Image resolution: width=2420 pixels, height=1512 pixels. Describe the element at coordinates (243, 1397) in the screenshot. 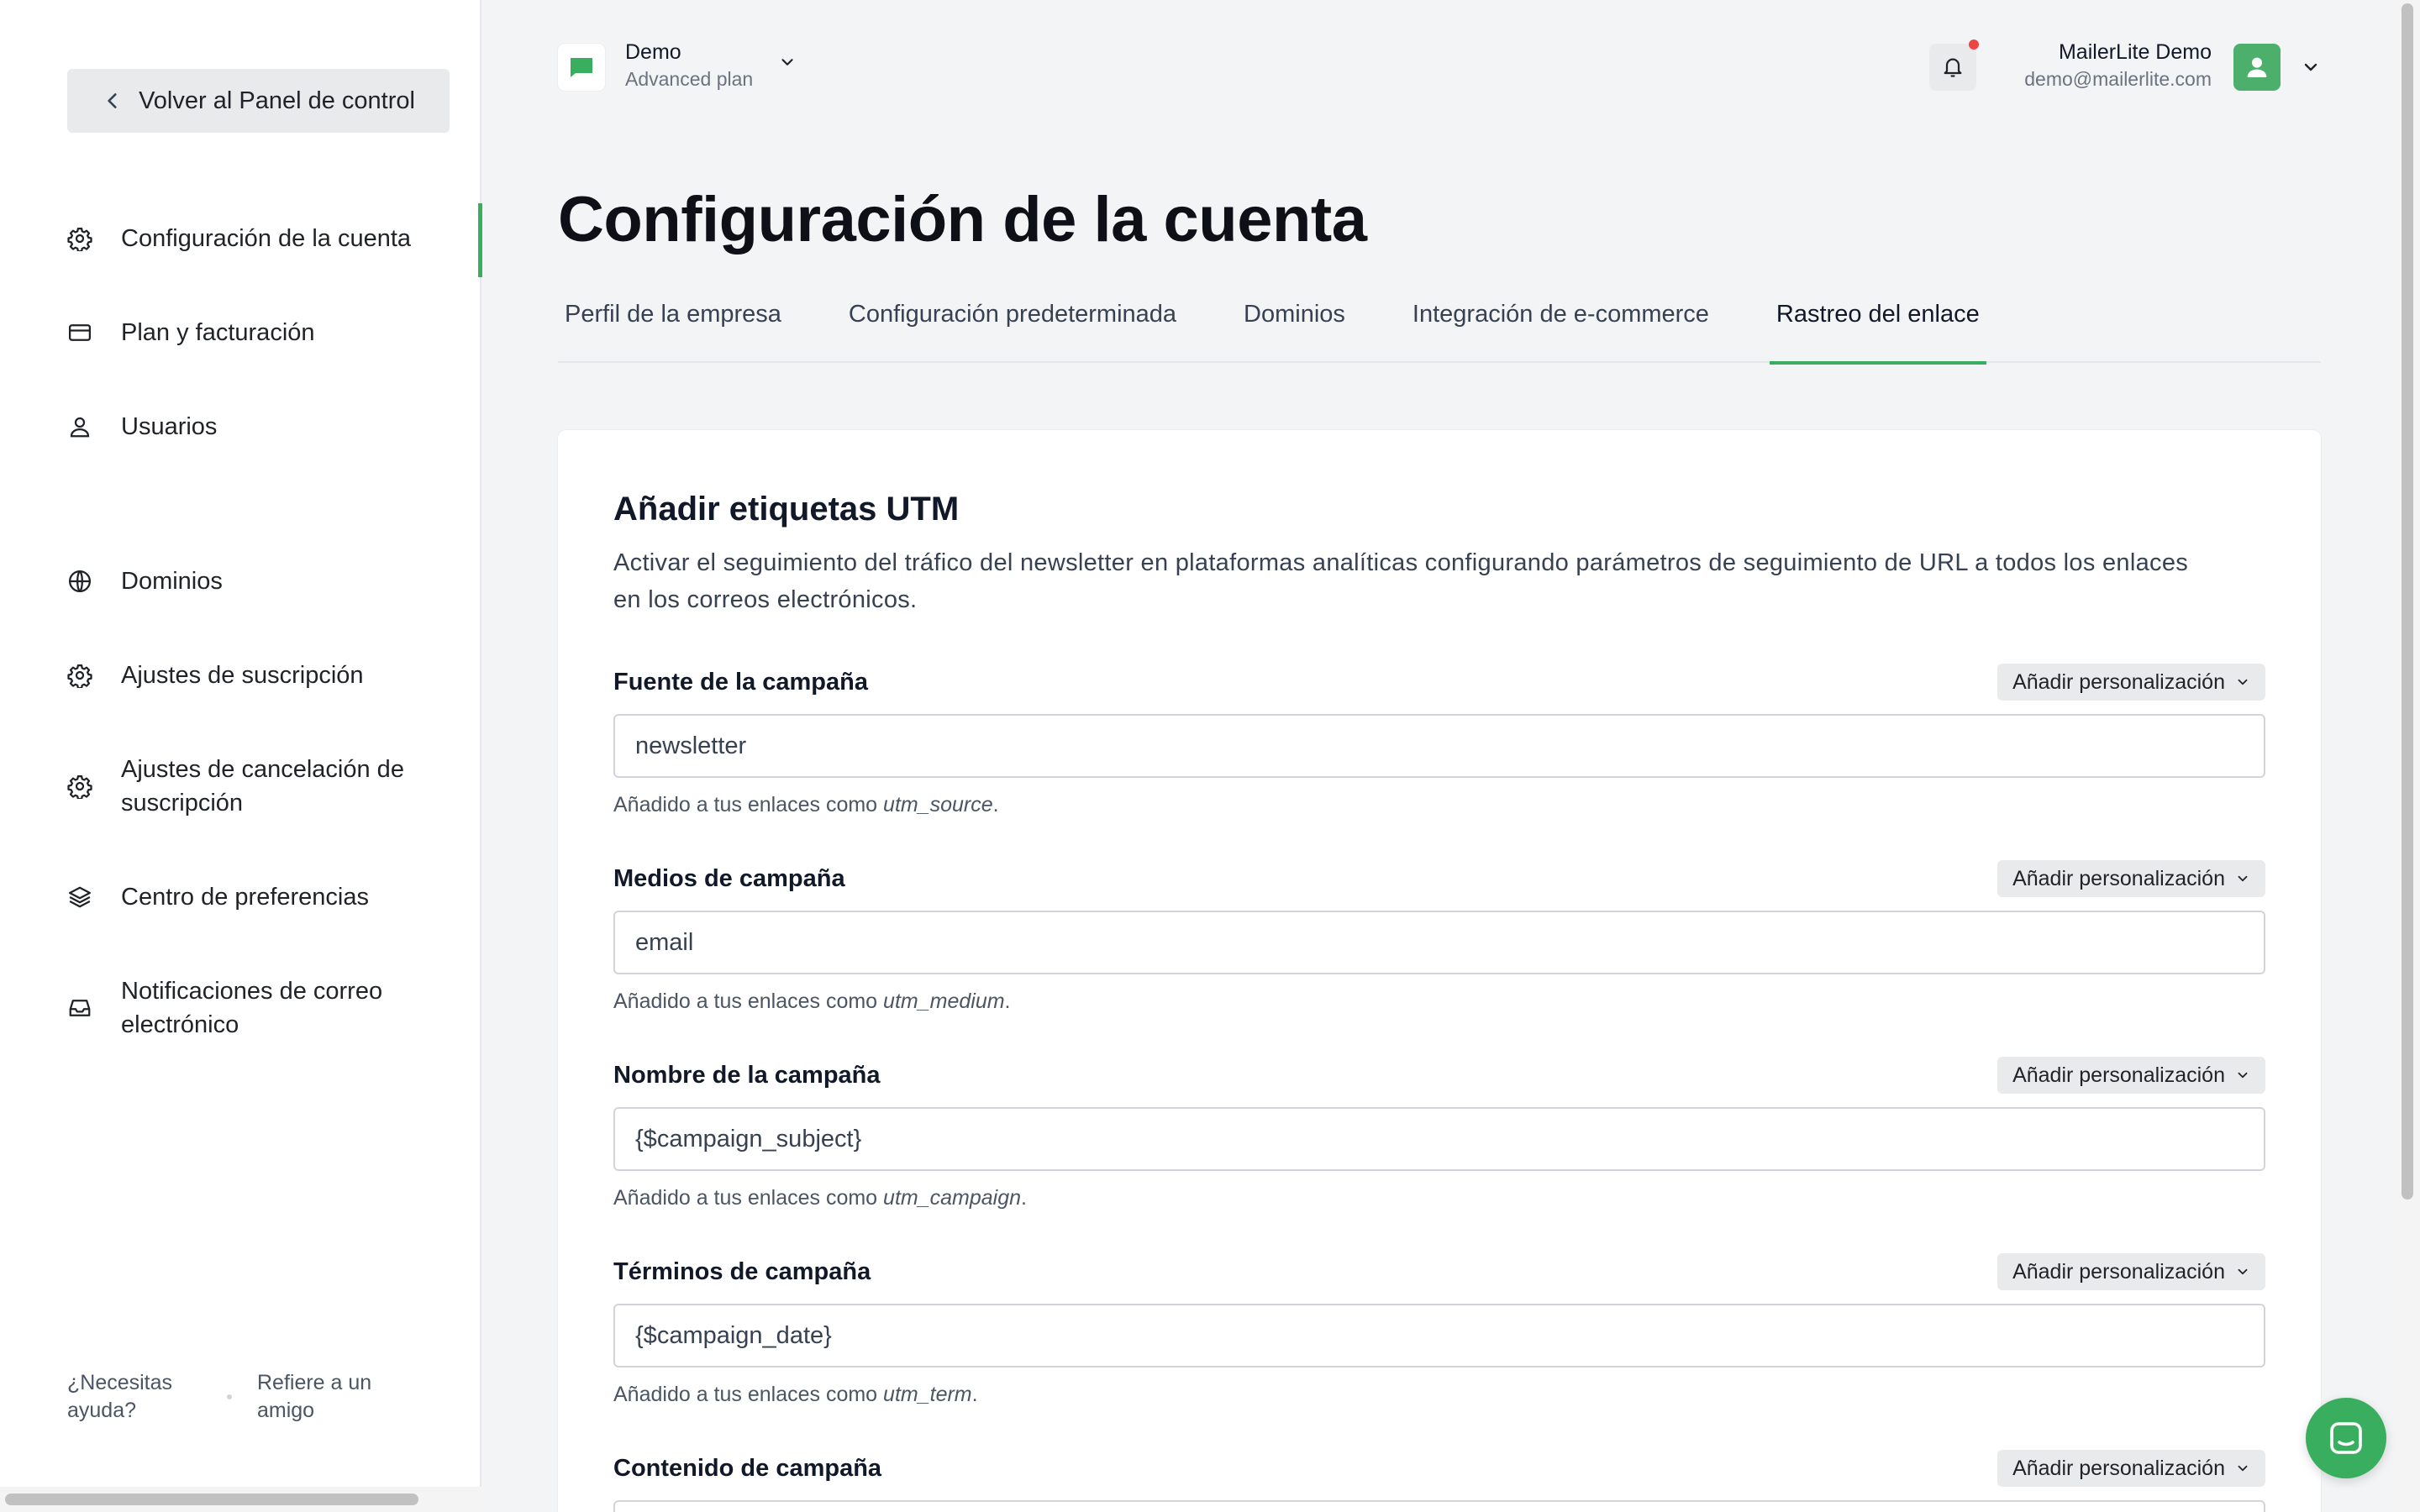

I see `sidebar-footer: ¿Necesitas ayuda? Refiere a un amigo` at that location.